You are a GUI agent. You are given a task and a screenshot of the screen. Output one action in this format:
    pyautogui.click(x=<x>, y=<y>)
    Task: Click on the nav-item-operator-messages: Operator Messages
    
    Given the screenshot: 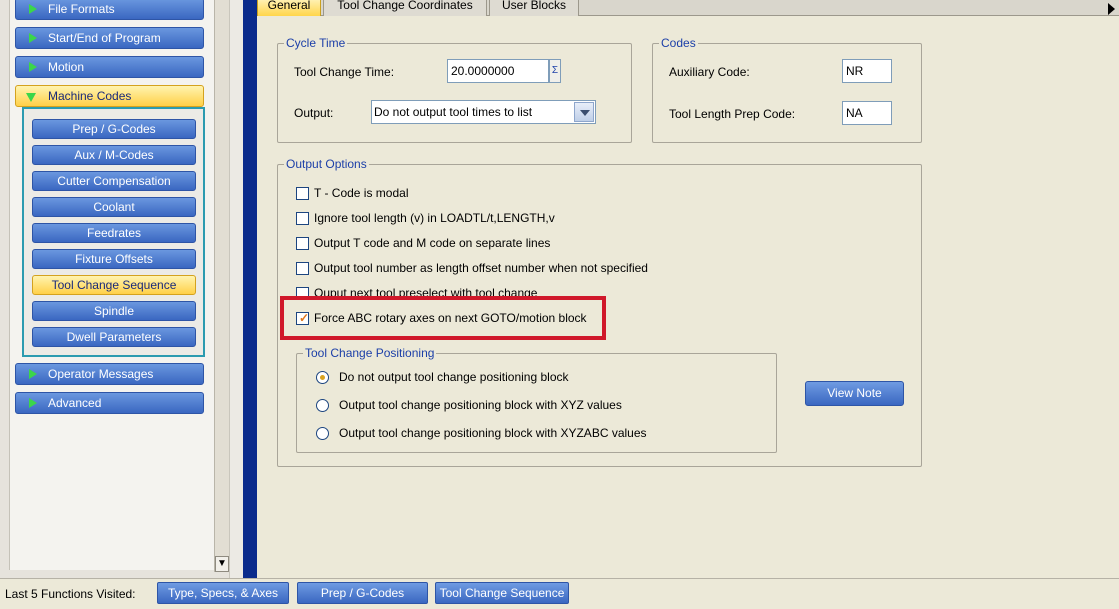 What is the action you would take?
    pyautogui.click(x=109, y=374)
    